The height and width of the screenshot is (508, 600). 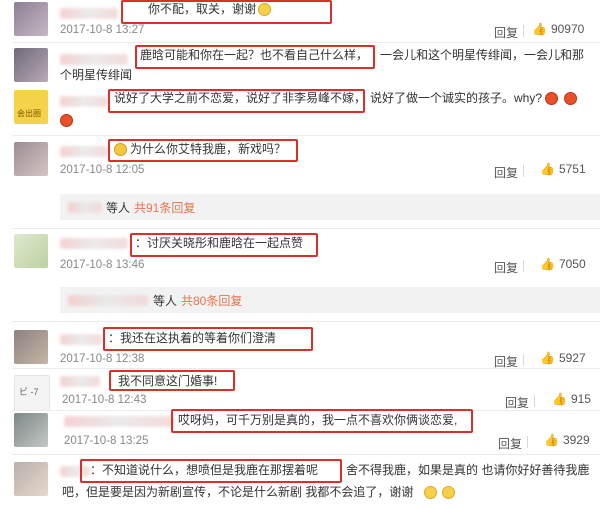 I want to click on comment-text: 舍不得我鹿，如果是真的 也请你好好善待我鹿, so click(x=468, y=470).